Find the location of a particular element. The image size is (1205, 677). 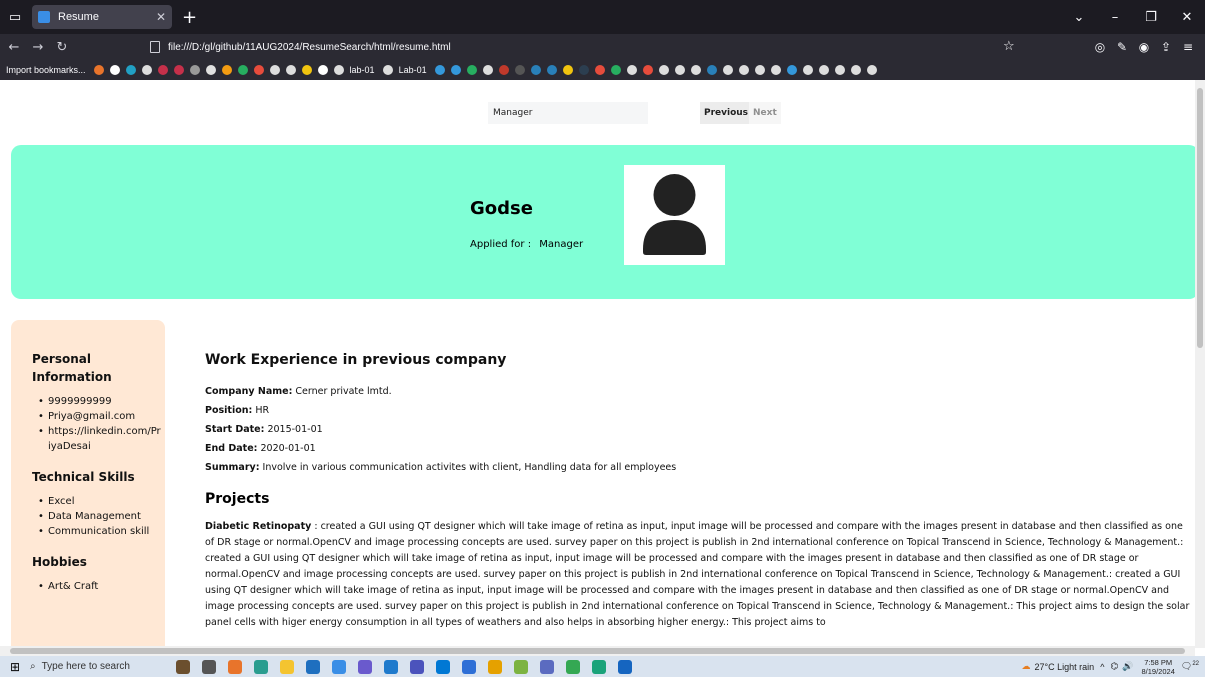

bookmark-lab01: lab-01 is located at coordinates (362, 70).